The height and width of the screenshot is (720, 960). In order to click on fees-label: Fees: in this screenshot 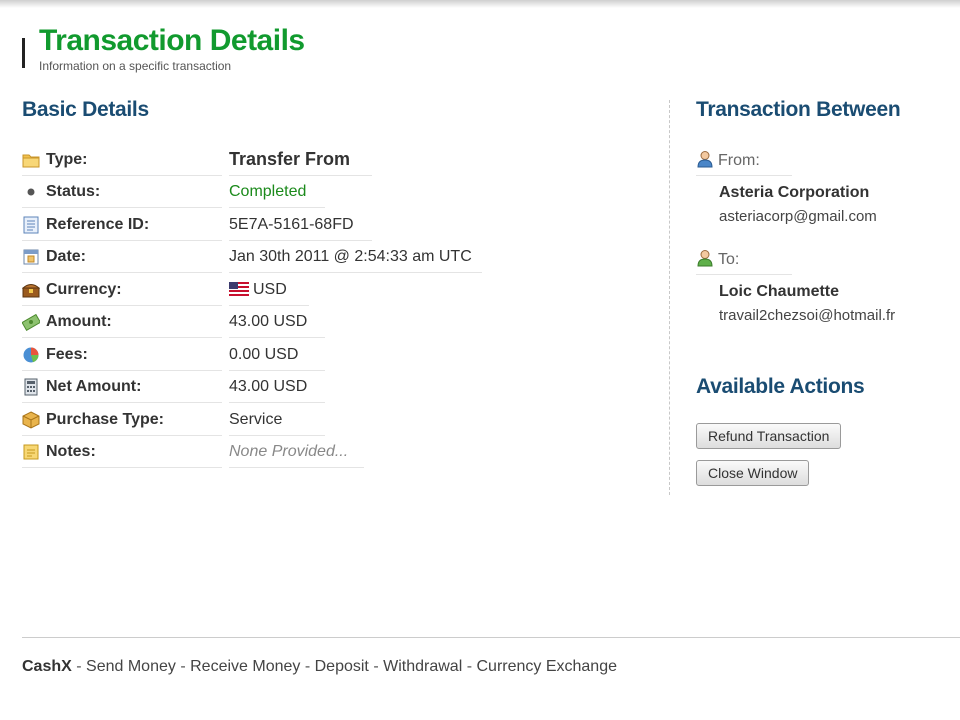, I will do `click(67, 354)`.